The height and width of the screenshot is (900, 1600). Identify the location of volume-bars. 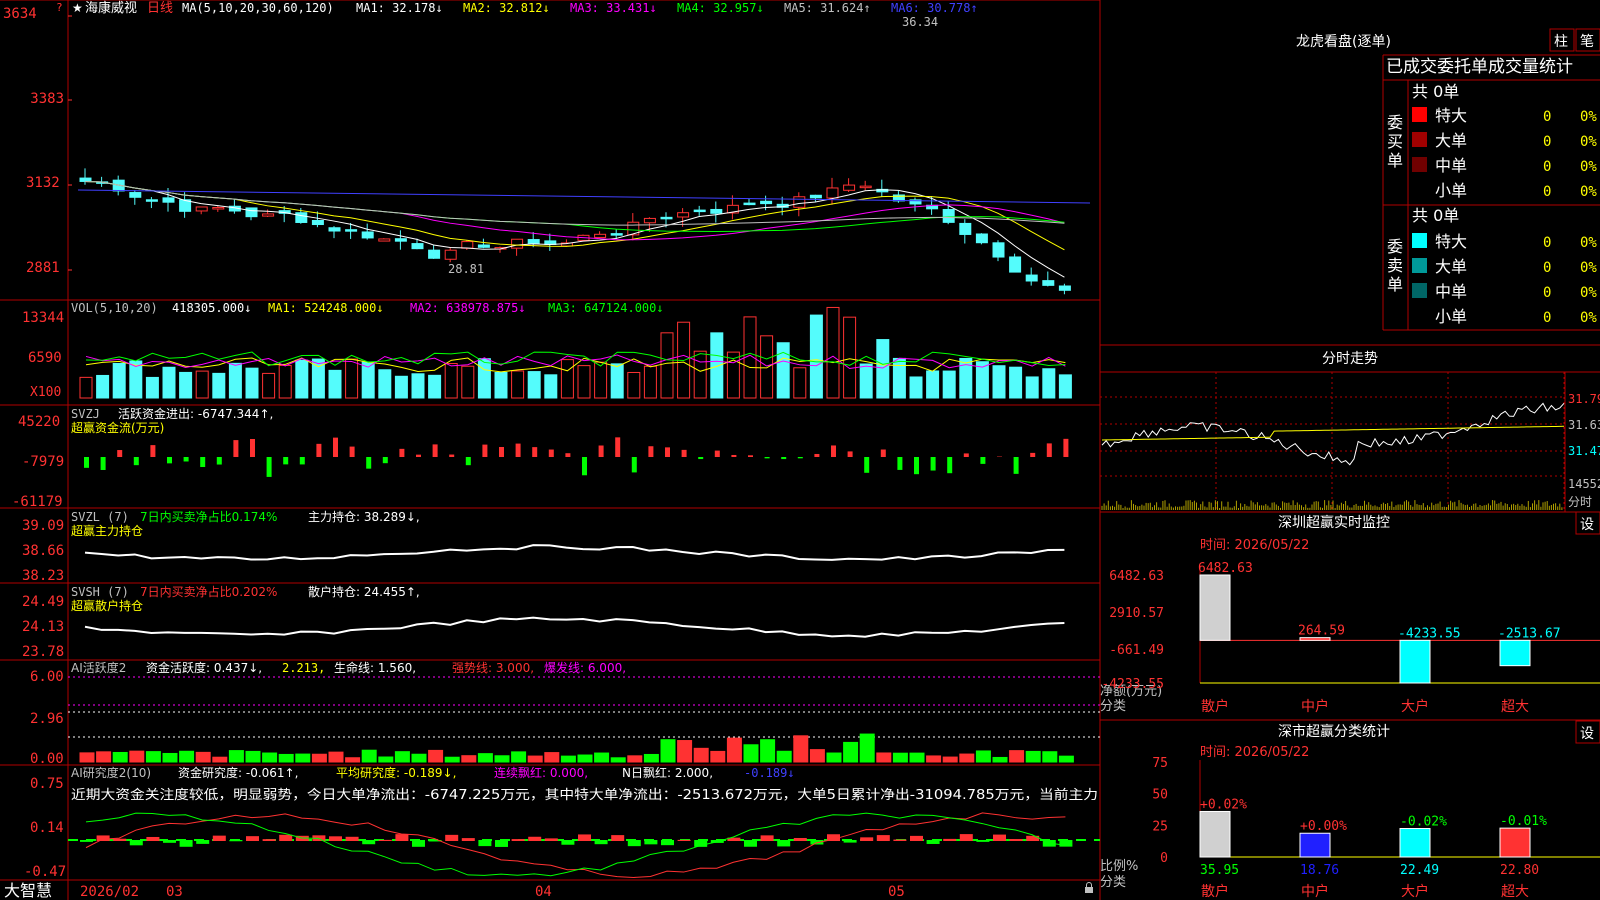
(575, 352).